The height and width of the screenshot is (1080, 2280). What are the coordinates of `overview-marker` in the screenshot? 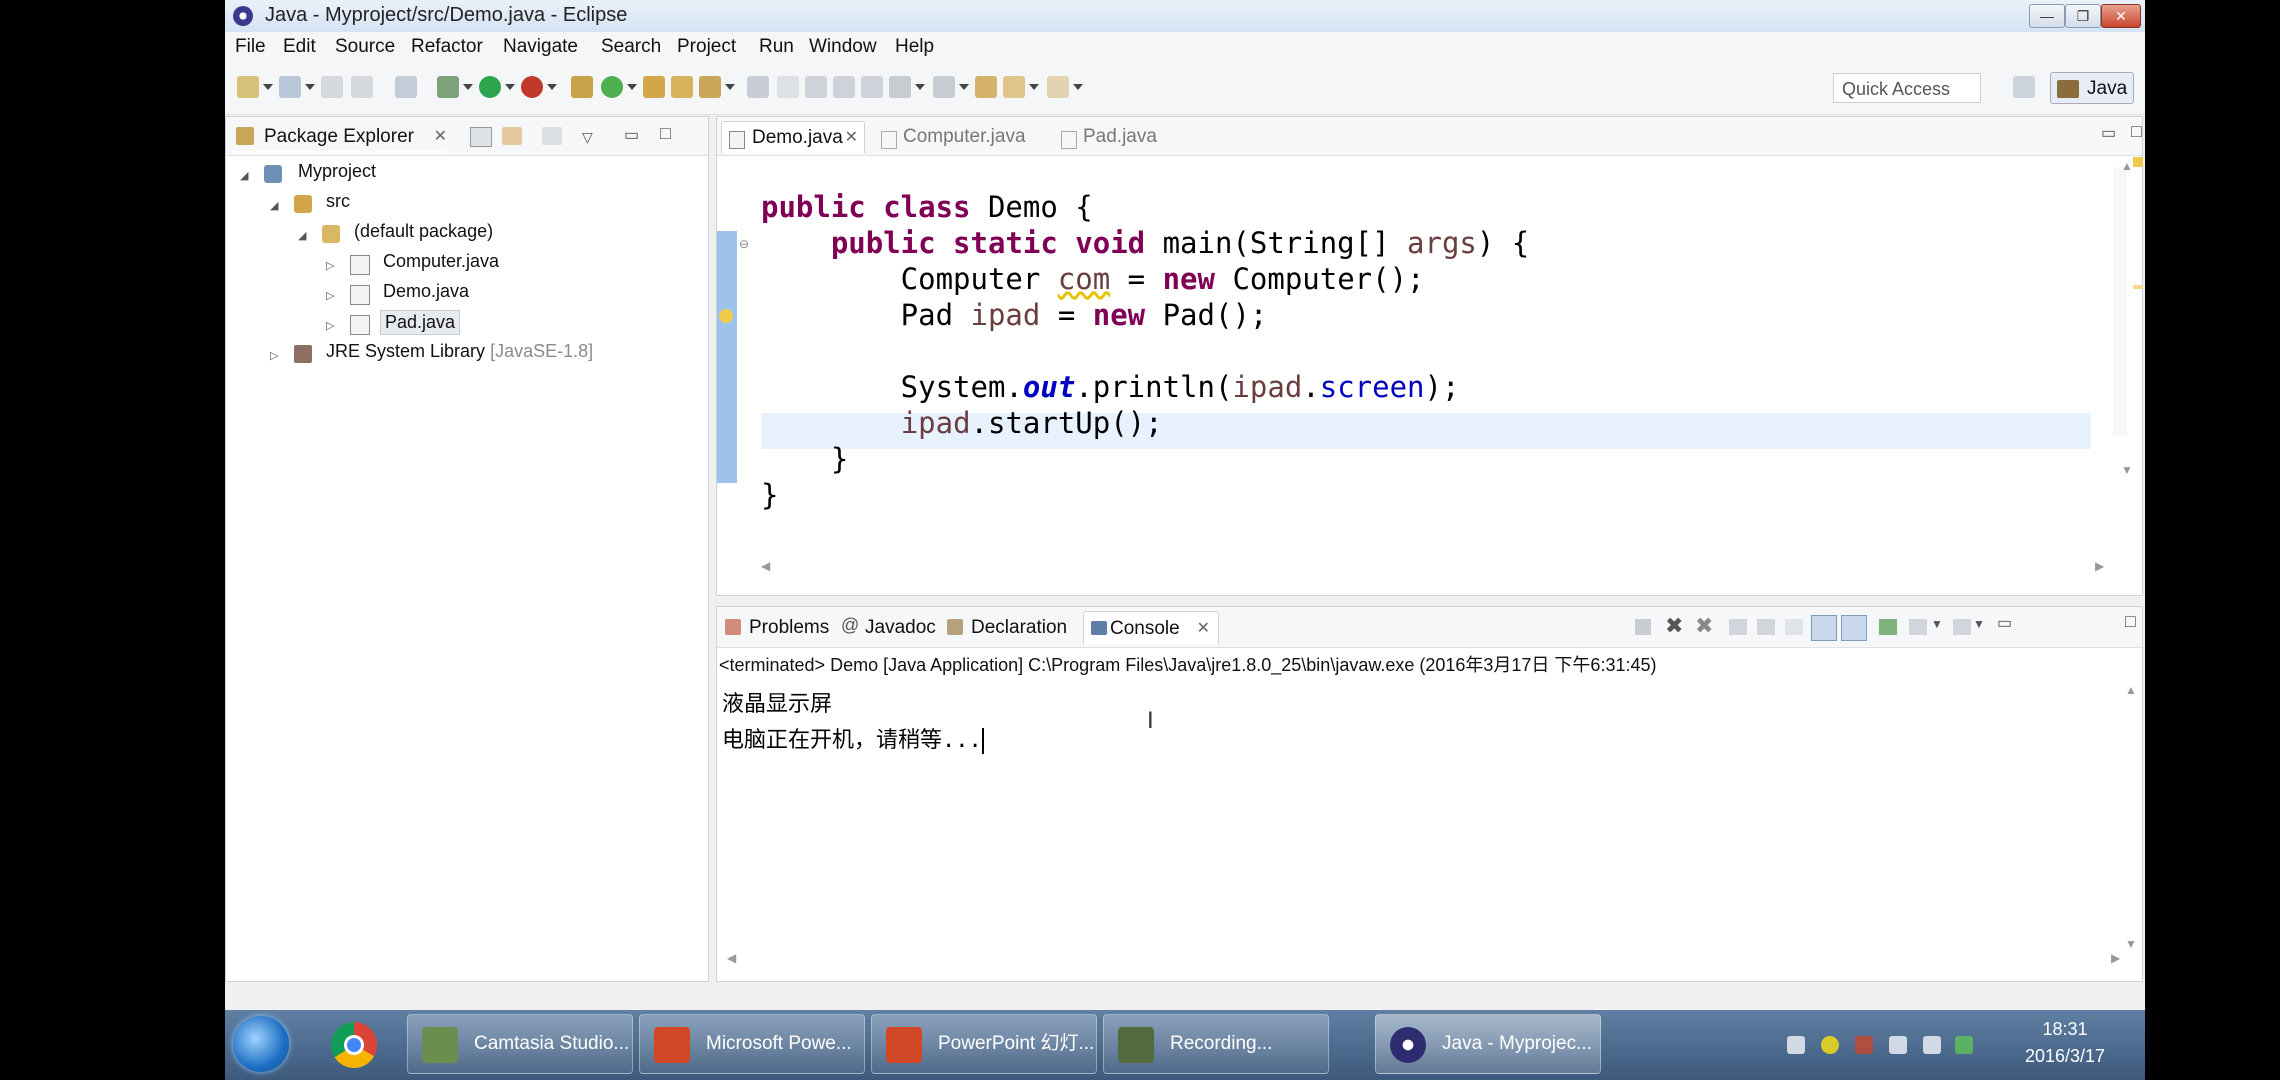 It's located at (2138, 287).